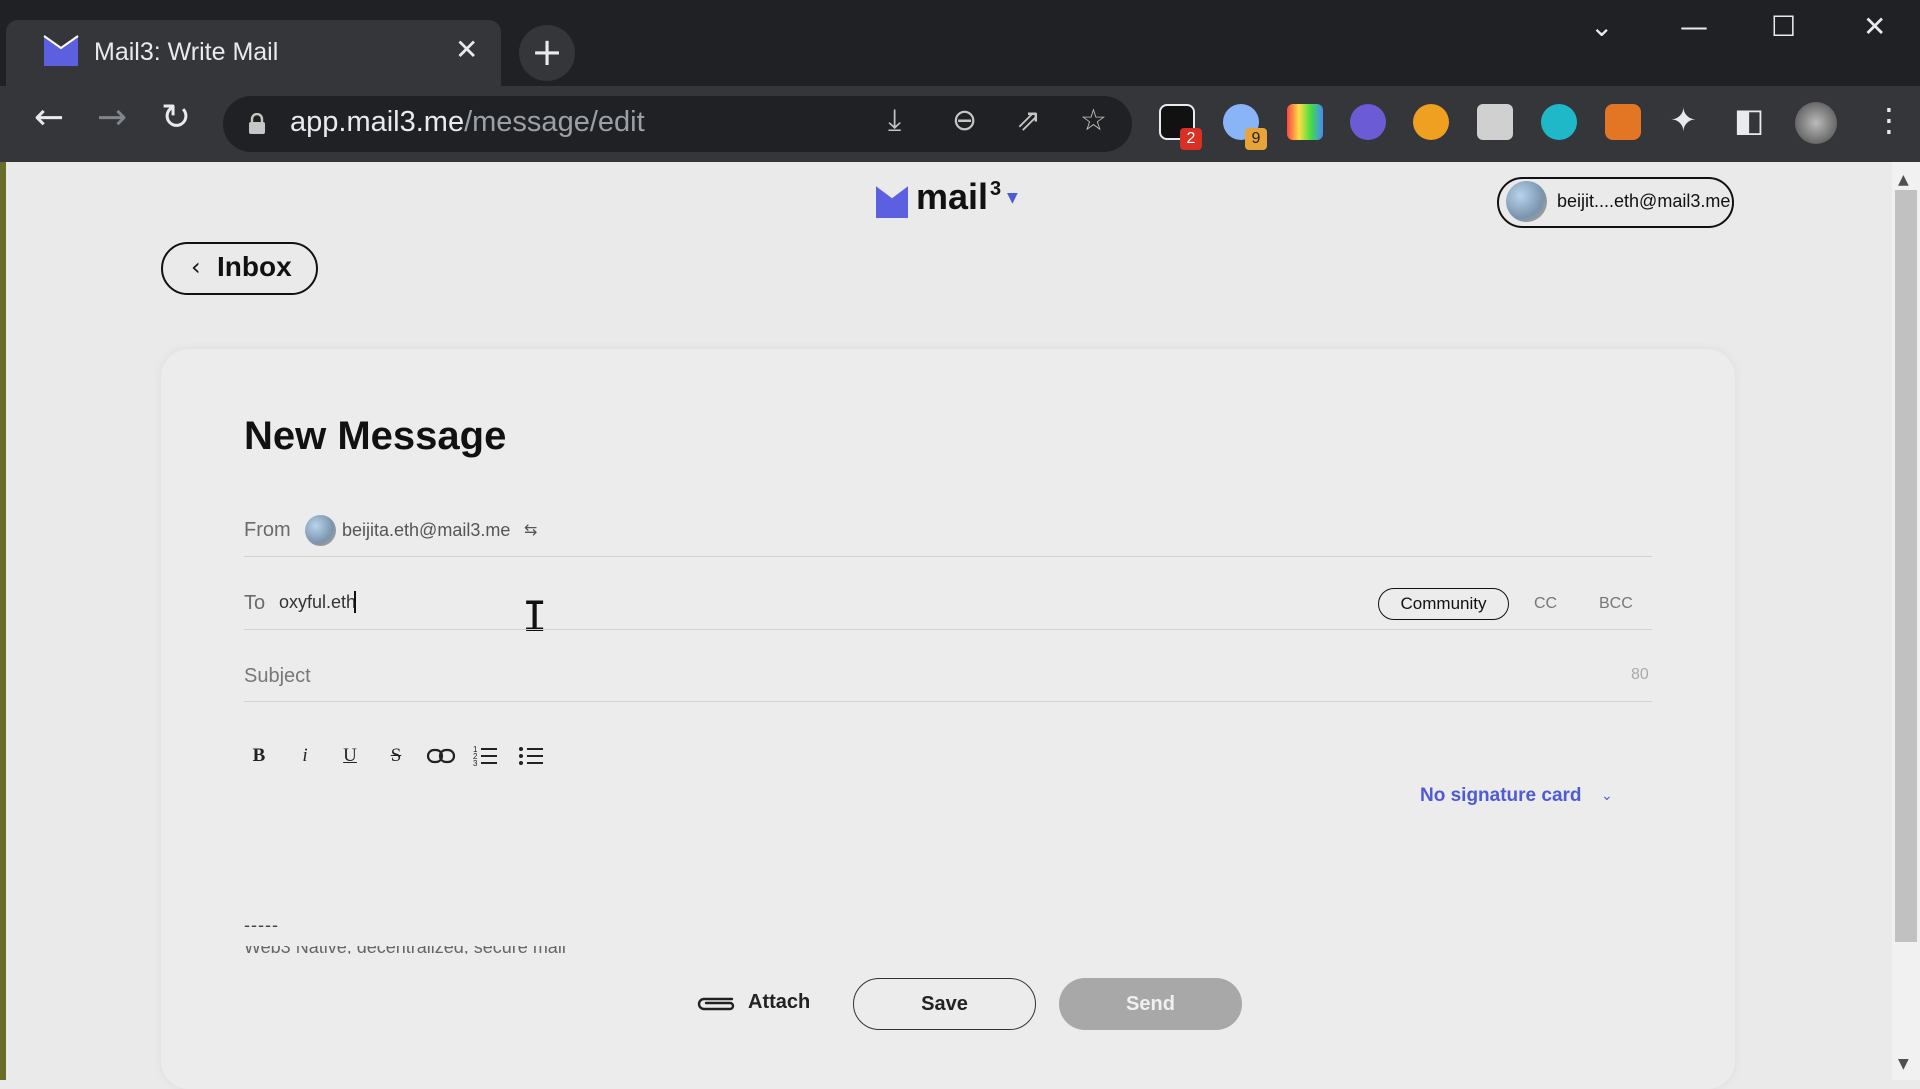 This screenshot has height=1089, width=1920. Describe the element at coordinates (944, 1004) in the screenshot. I see `save-button: Save` at that location.